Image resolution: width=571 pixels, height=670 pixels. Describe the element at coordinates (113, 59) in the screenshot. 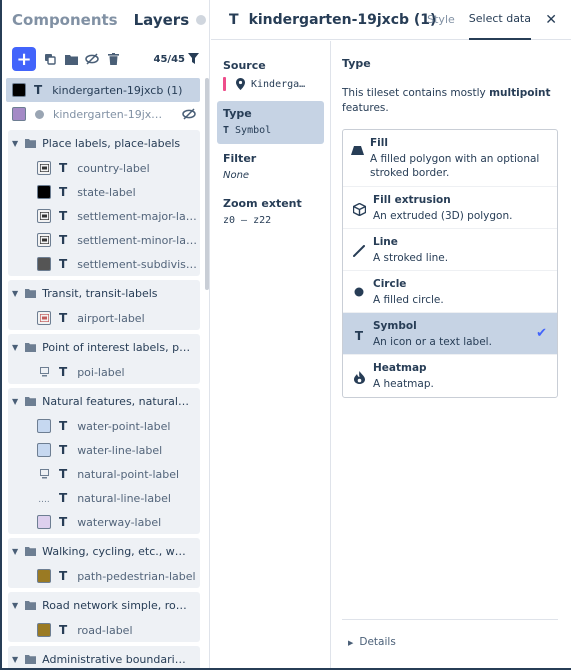

I see `trash-icon` at that location.